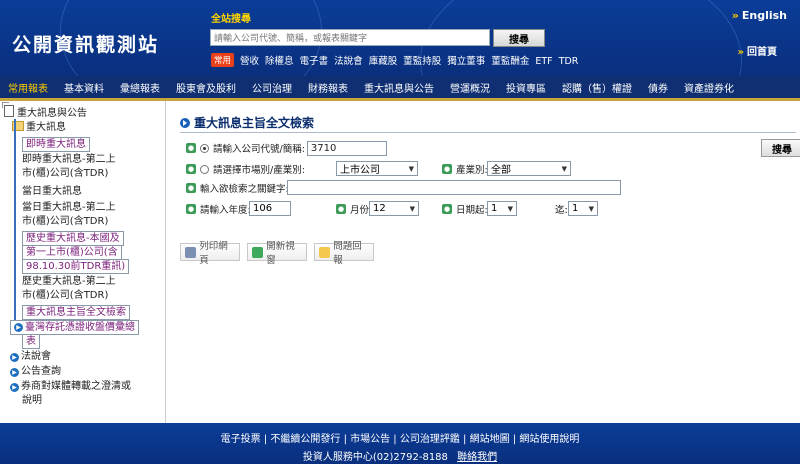 This screenshot has width=800, height=464. I want to click on sidebar-item: 即時重大訊息-第二上, so click(69, 159).